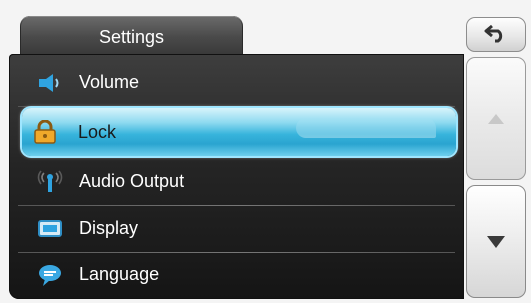 The height and width of the screenshot is (303, 531). I want to click on menu-item-volume: Volume, so click(236, 83).